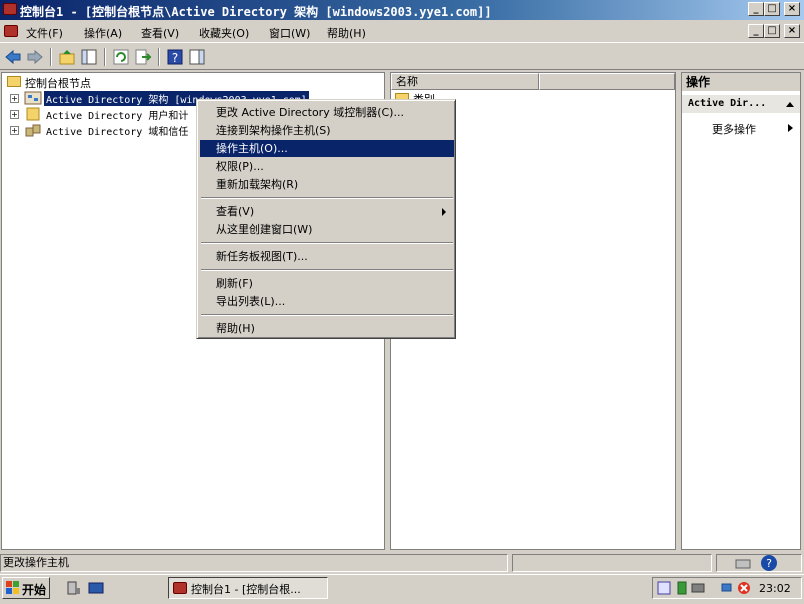  What do you see at coordinates (34, 590) in the screenshot?
I see `start-label: 开始` at bounding box center [34, 590].